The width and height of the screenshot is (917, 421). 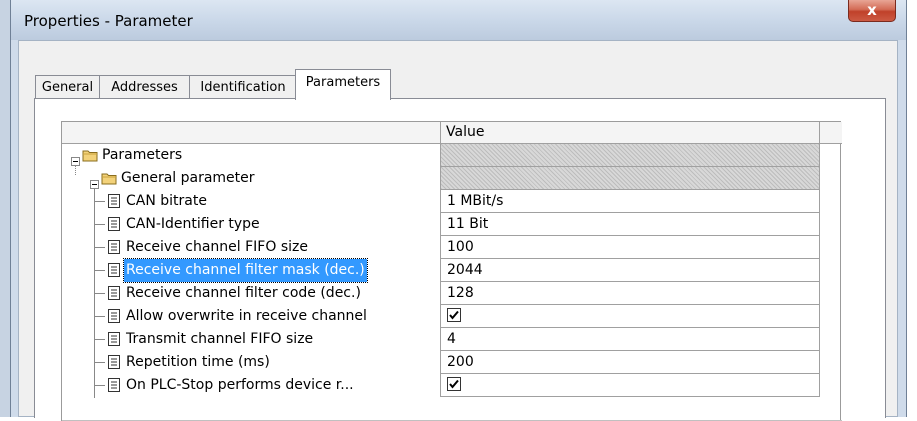 I want to click on close-icon: x, so click(x=872, y=10).